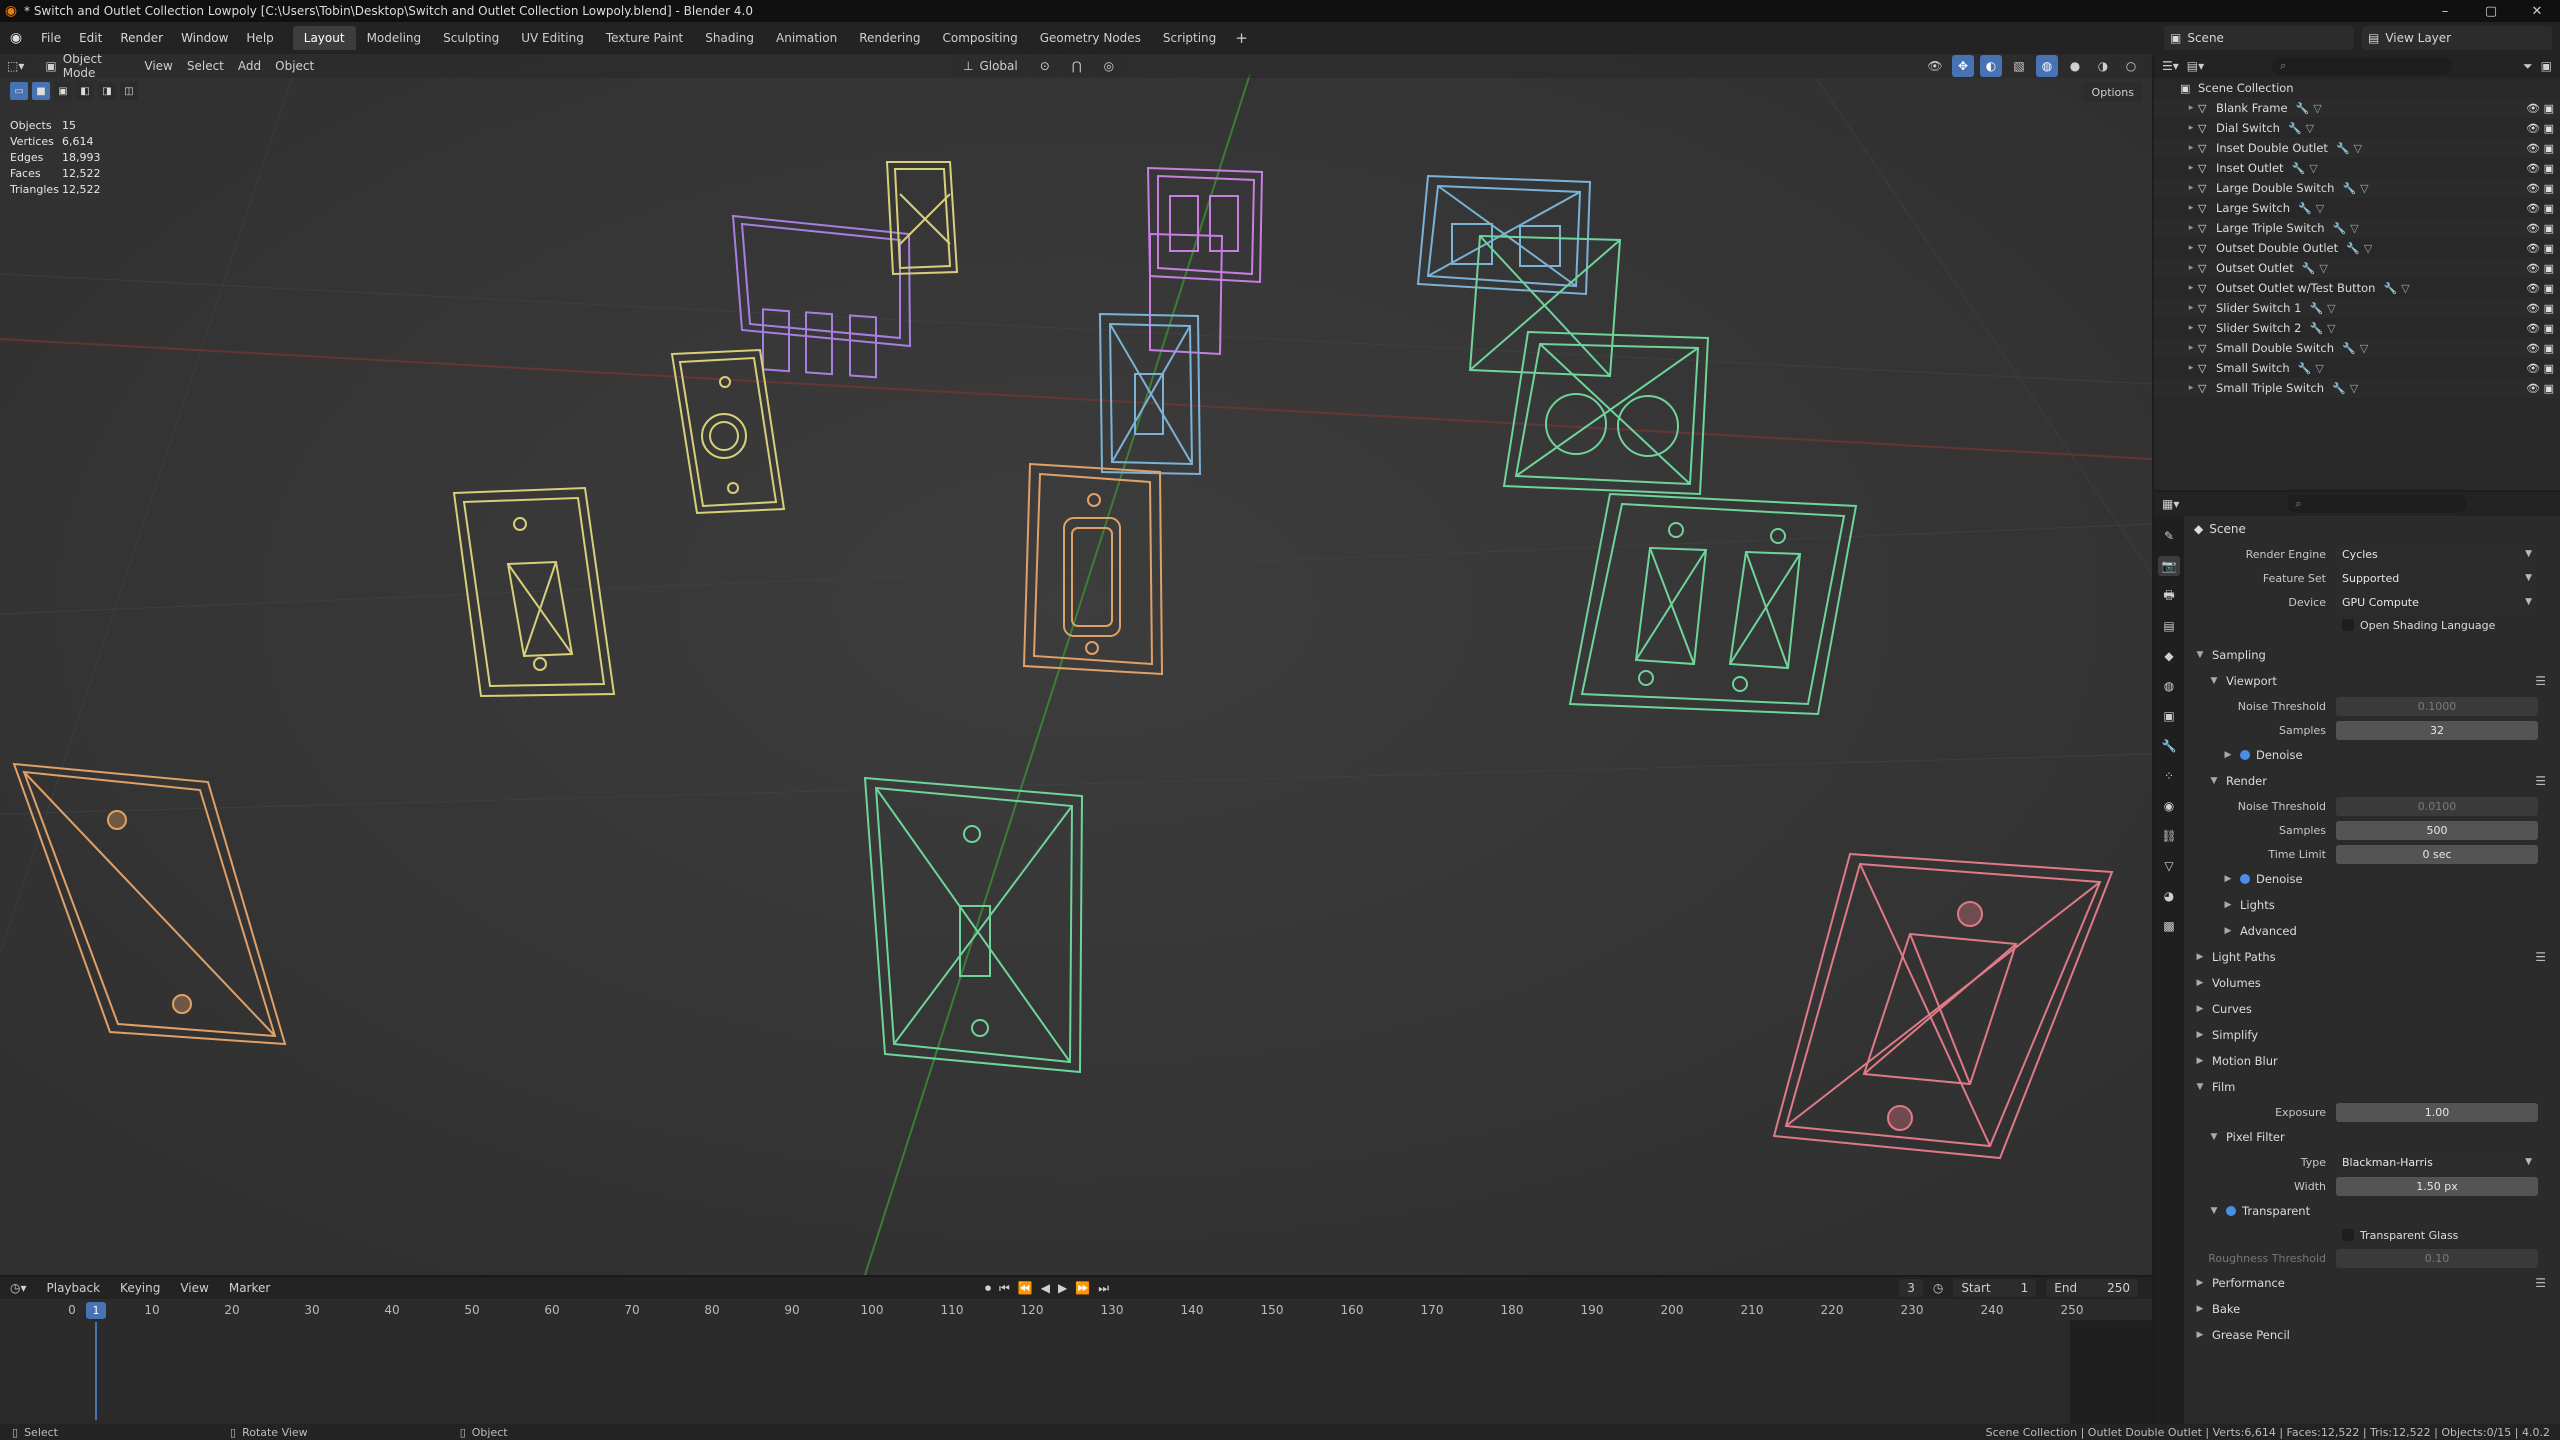  I want to click on world-tab-icon: ◍, so click(2169, 686).